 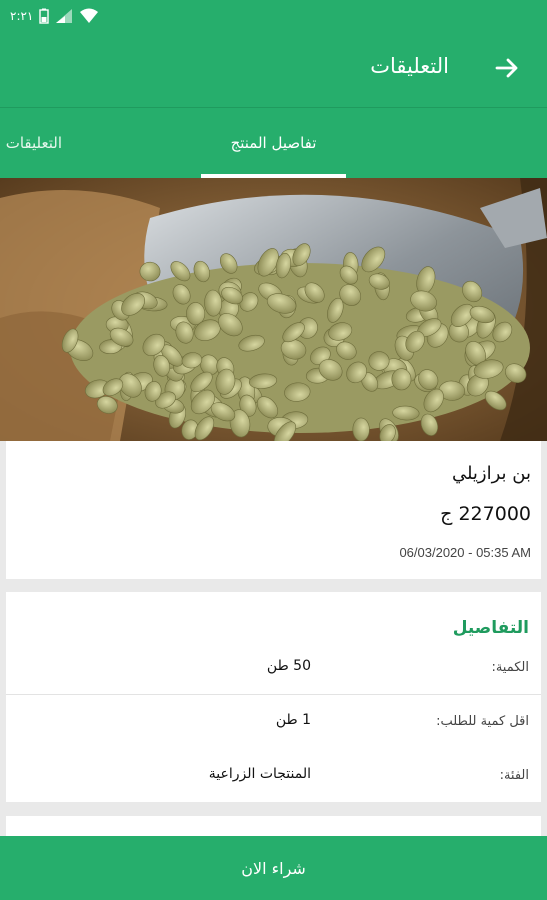 I want to click on detail-label: الفئة:, so click(x=514, y=775).